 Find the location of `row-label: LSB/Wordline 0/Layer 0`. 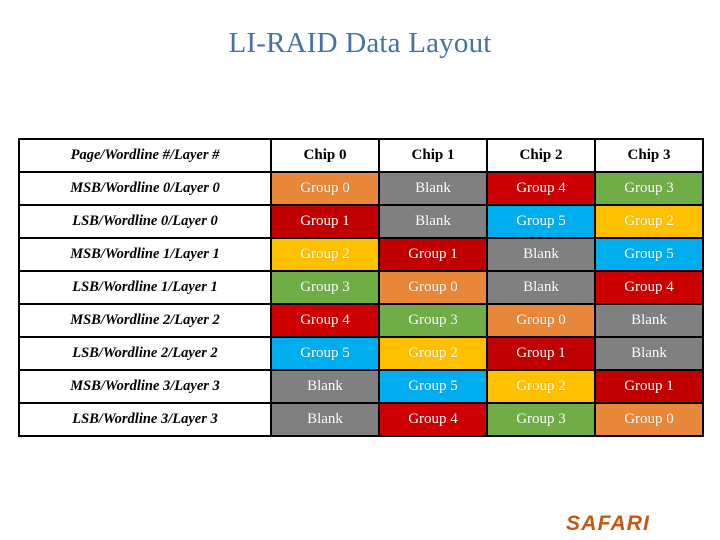

row-label: LSB/Wordline 0/Layer 0 is located at coordinates (145, 221).